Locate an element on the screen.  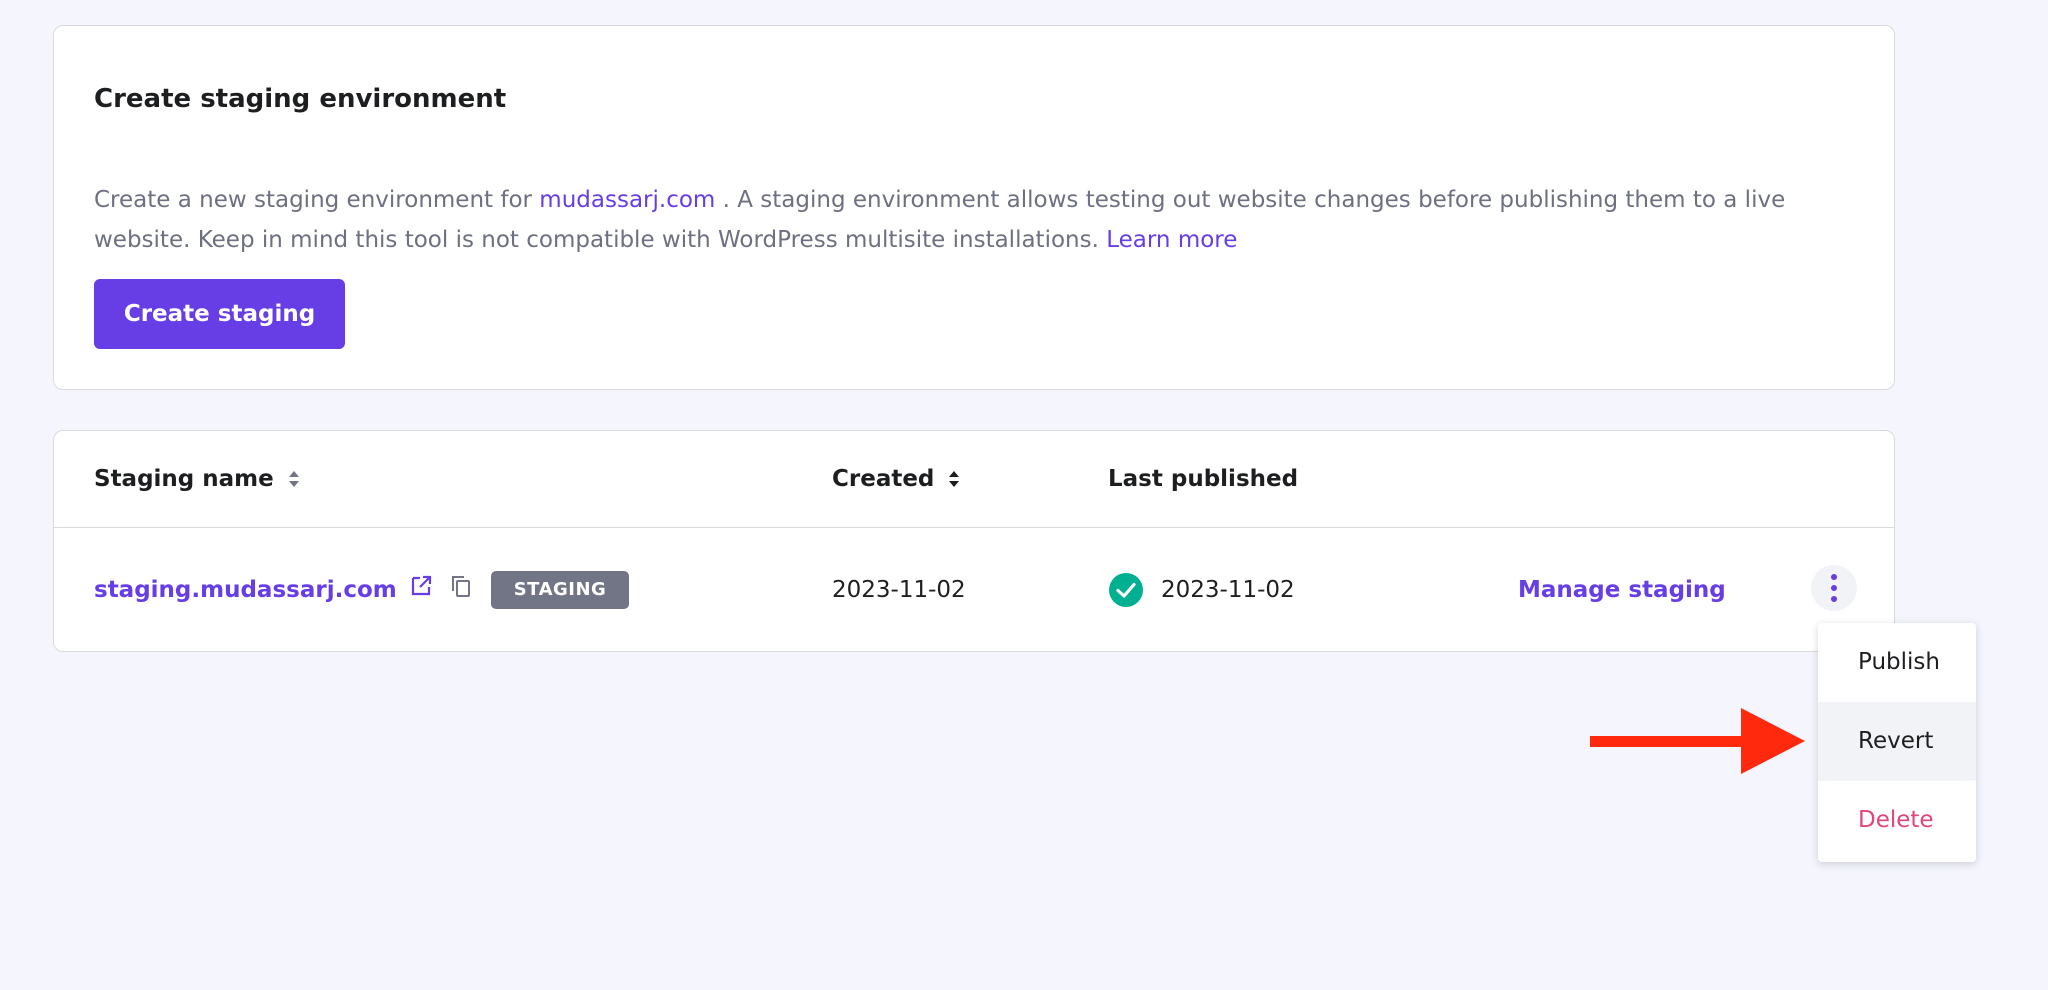
annotation-arrow-icon is located at coordinates (1697, 741).